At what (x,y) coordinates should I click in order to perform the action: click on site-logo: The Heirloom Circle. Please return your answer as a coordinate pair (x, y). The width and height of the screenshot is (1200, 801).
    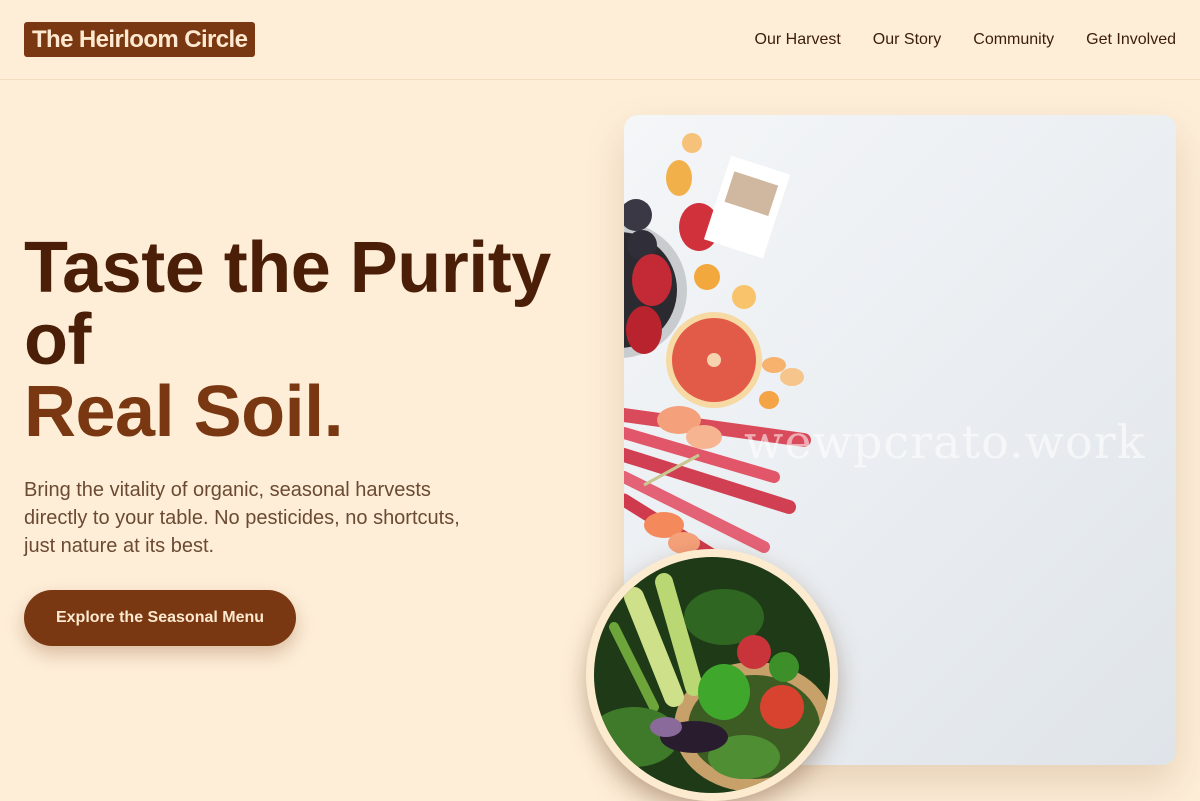
    Looking at the image, I should click on (140, 39).